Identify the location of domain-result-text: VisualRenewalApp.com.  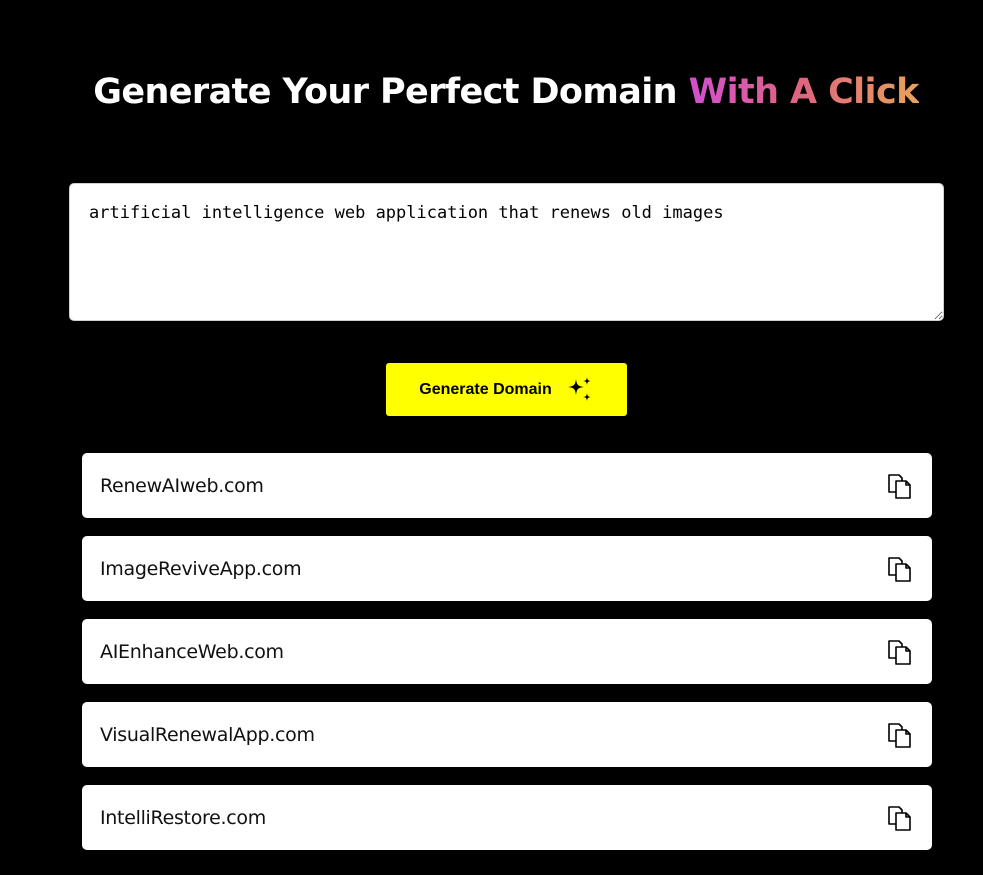
(207, 734).